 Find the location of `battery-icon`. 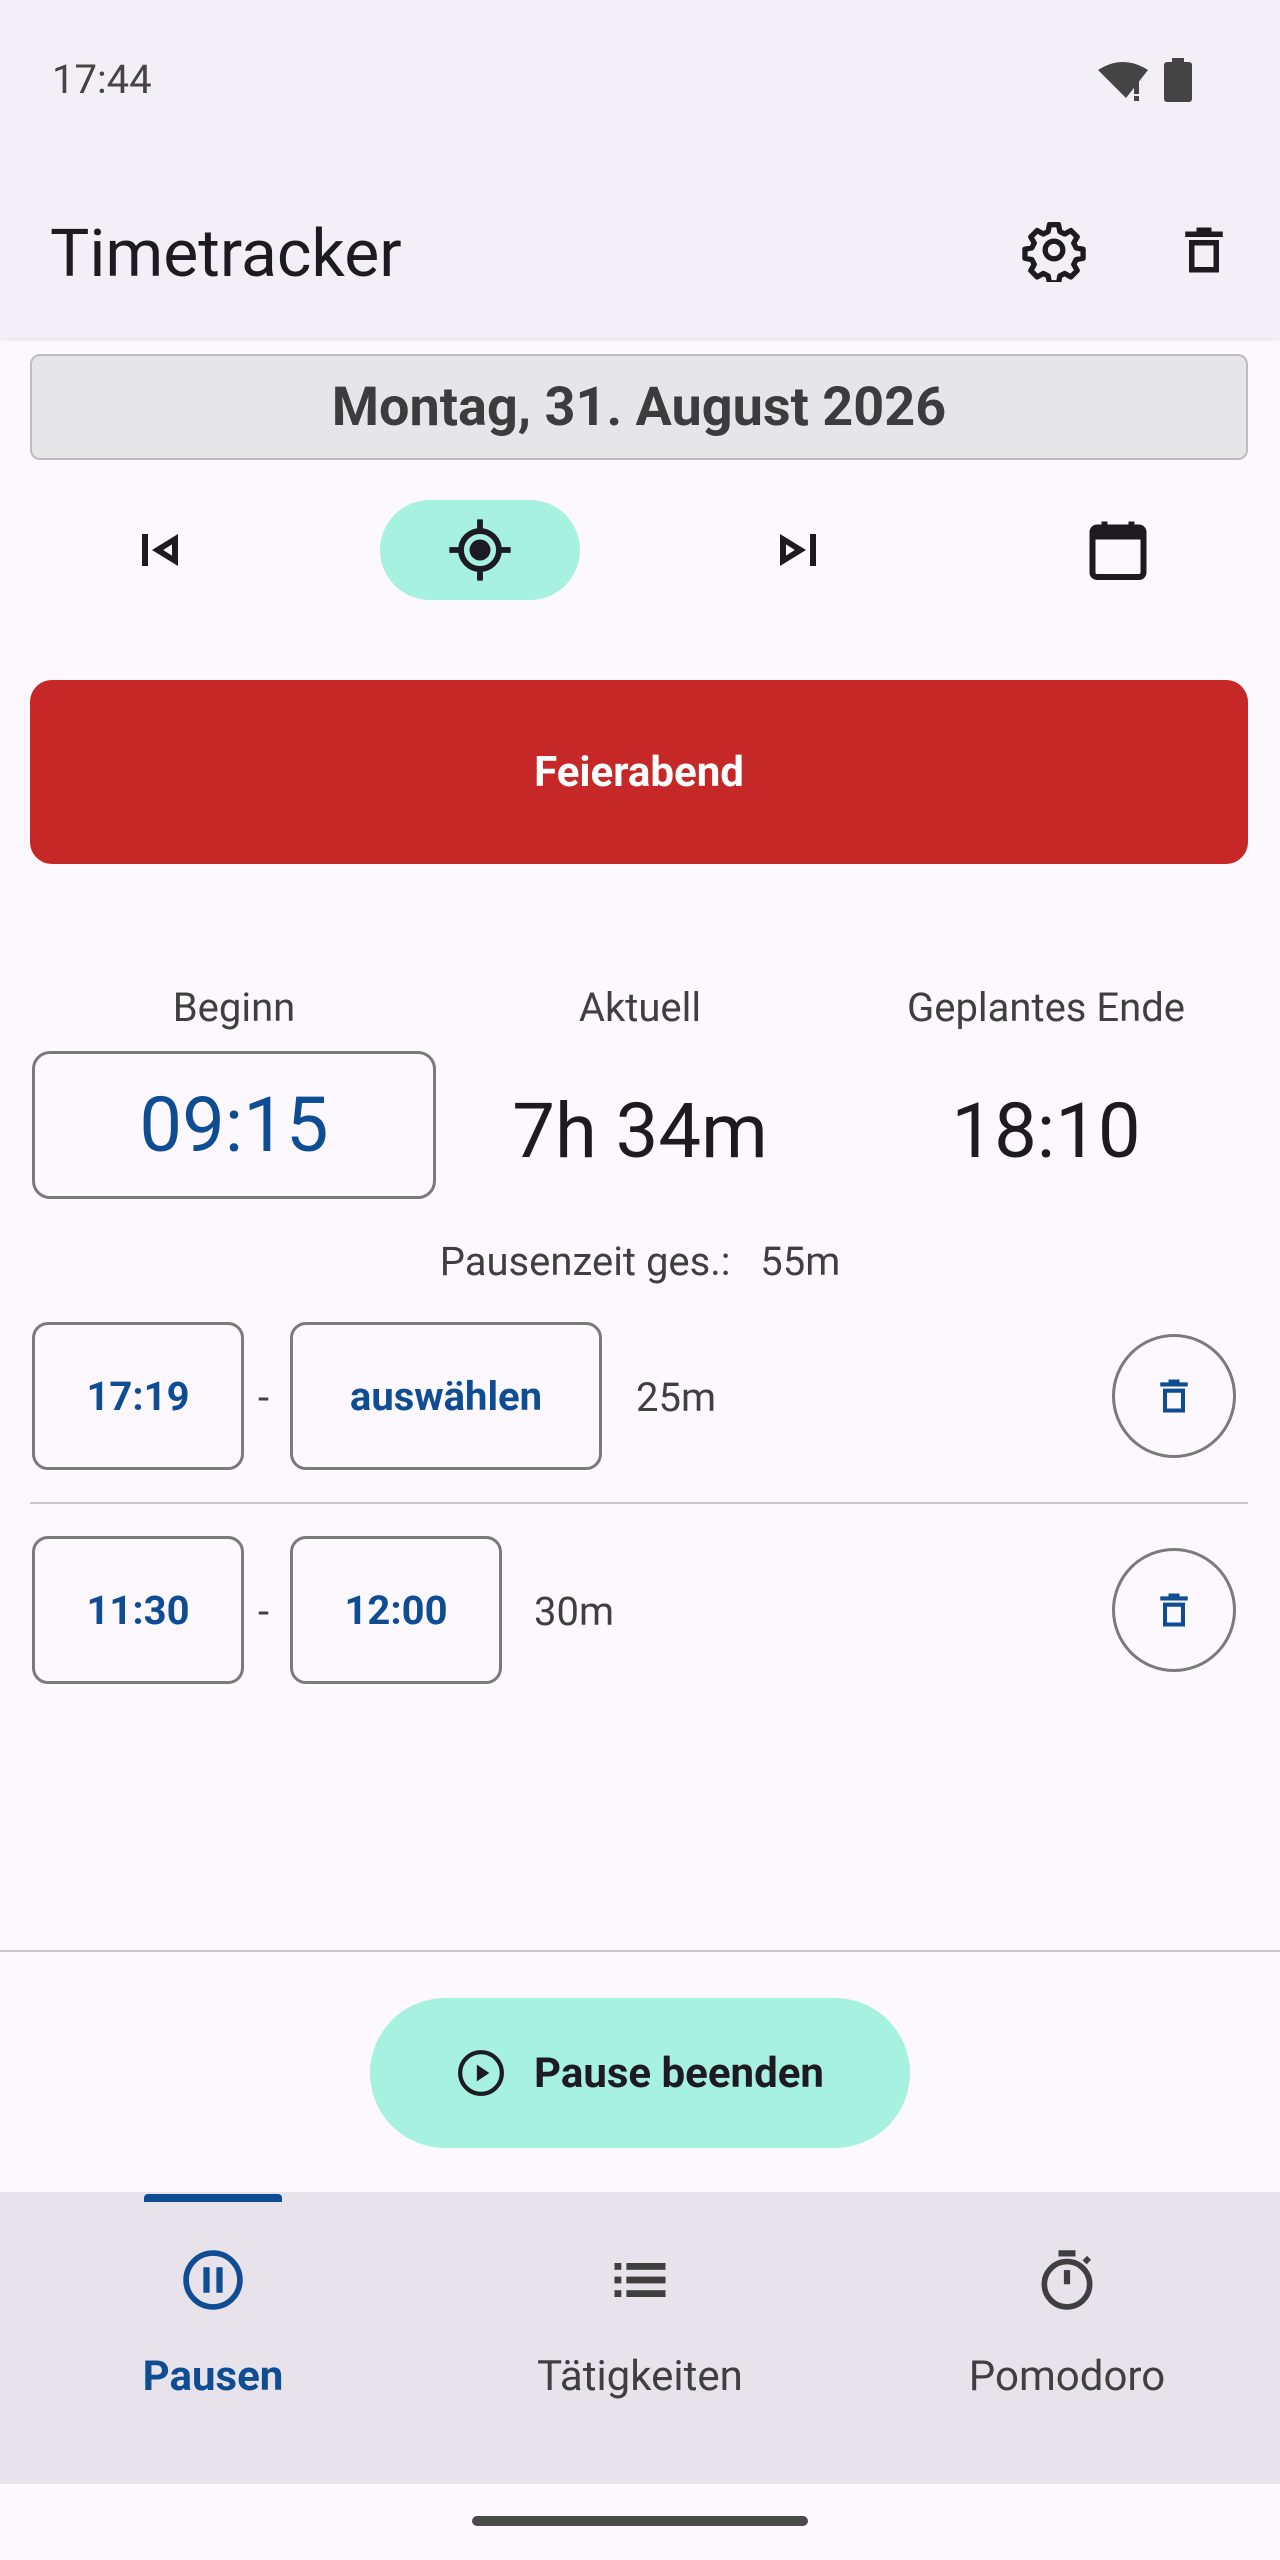

battery-icon is located at coordinates (1178, 80).